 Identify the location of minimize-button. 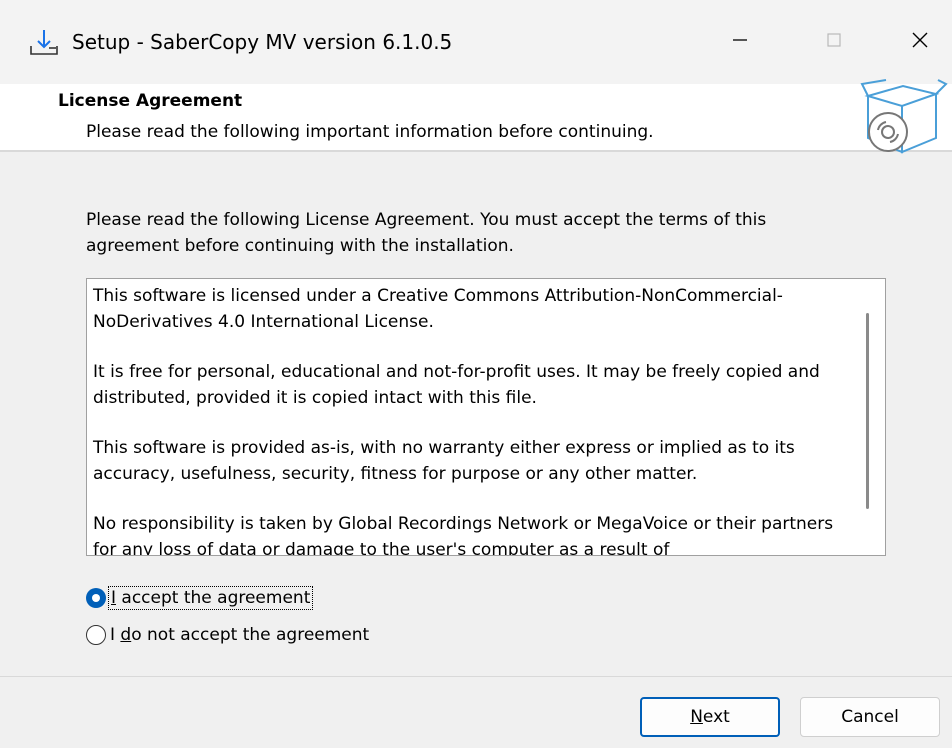
(740, 42).